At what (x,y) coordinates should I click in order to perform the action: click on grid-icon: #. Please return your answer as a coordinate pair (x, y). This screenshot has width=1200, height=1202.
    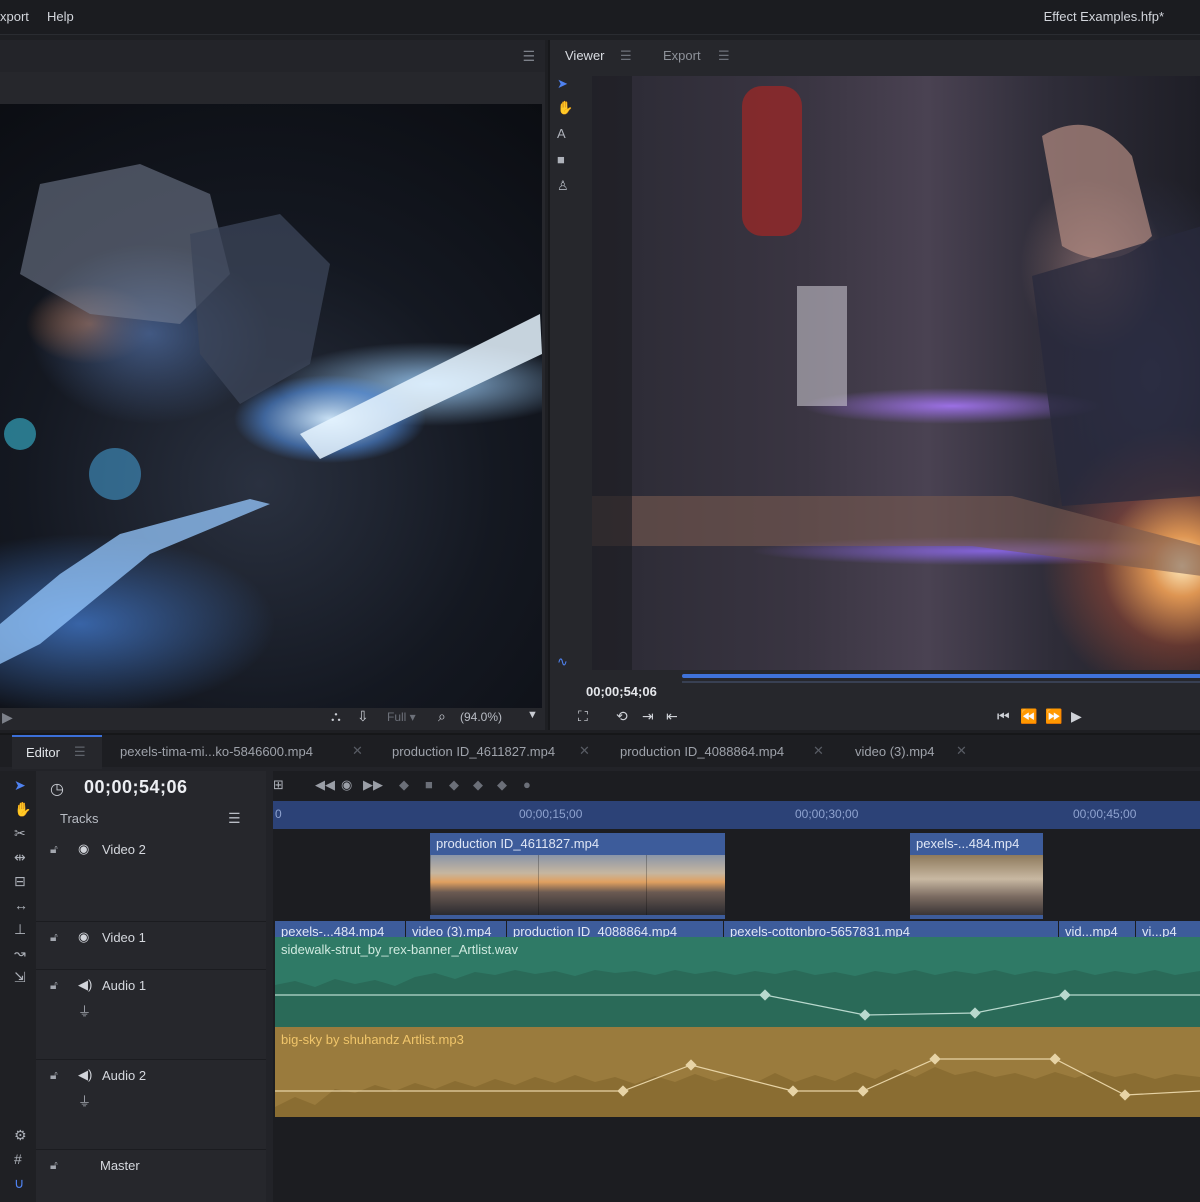
    Looking at the image, I should click on (18, 1159).